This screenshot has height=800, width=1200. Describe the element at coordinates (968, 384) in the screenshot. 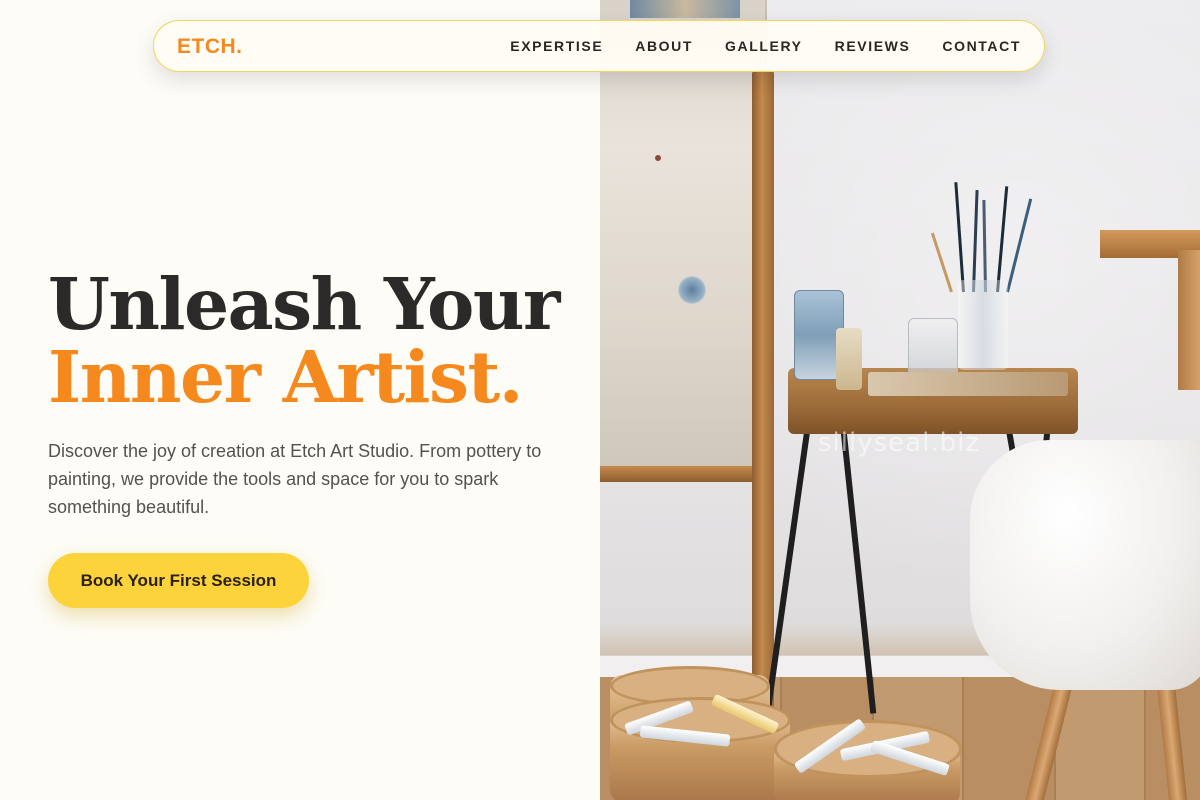

I see `palette-tray` at that location.